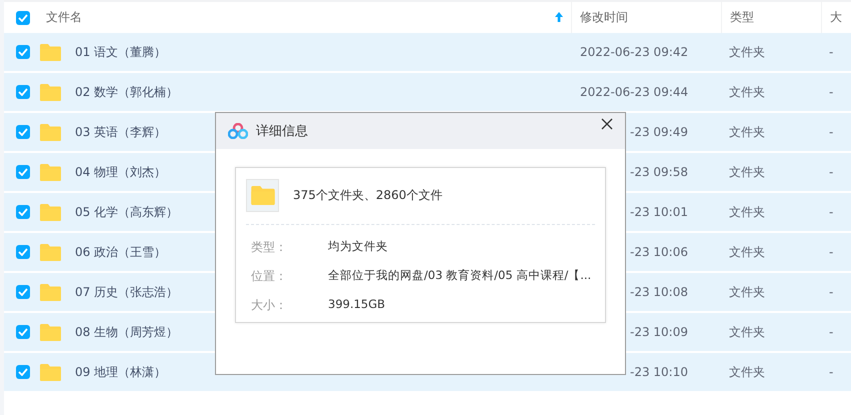  What do you see at coordinates (120, 372) in the screenshot?
I see `file-name: 09 地理（林潇）` at bounding box center [120, 372].